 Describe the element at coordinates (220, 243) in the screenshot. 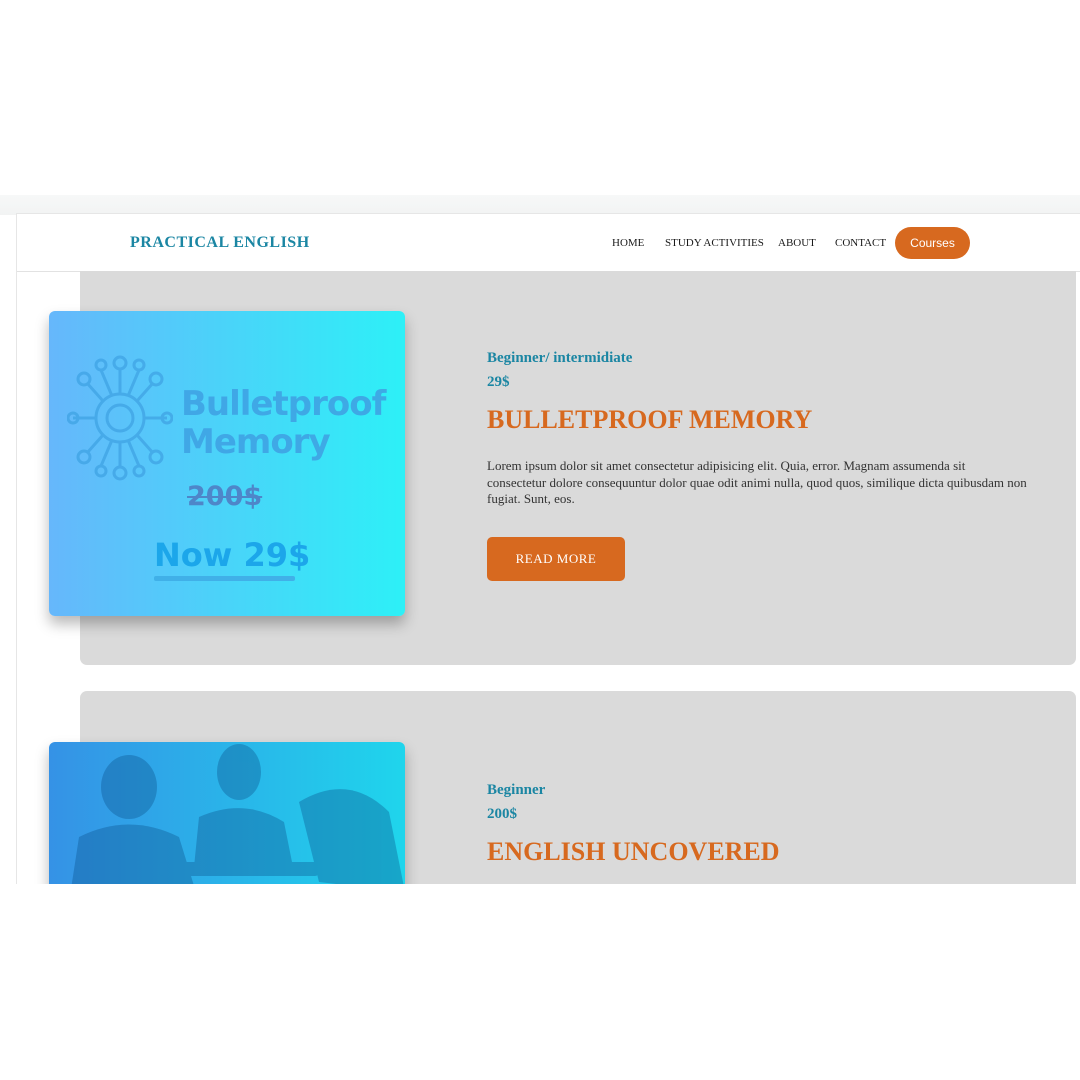

I see `brand-logo: PRACTICAL ENGLISH` at that location.